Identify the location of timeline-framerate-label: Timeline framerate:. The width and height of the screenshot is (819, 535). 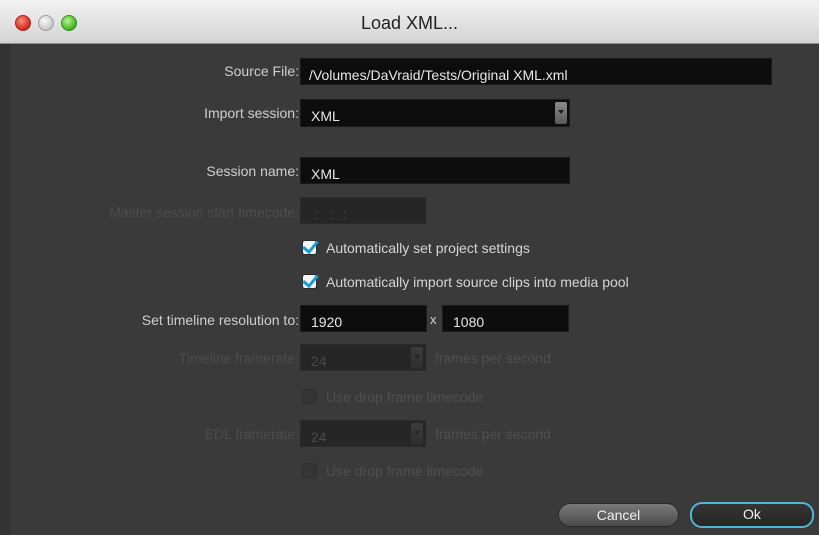
(238, 358).